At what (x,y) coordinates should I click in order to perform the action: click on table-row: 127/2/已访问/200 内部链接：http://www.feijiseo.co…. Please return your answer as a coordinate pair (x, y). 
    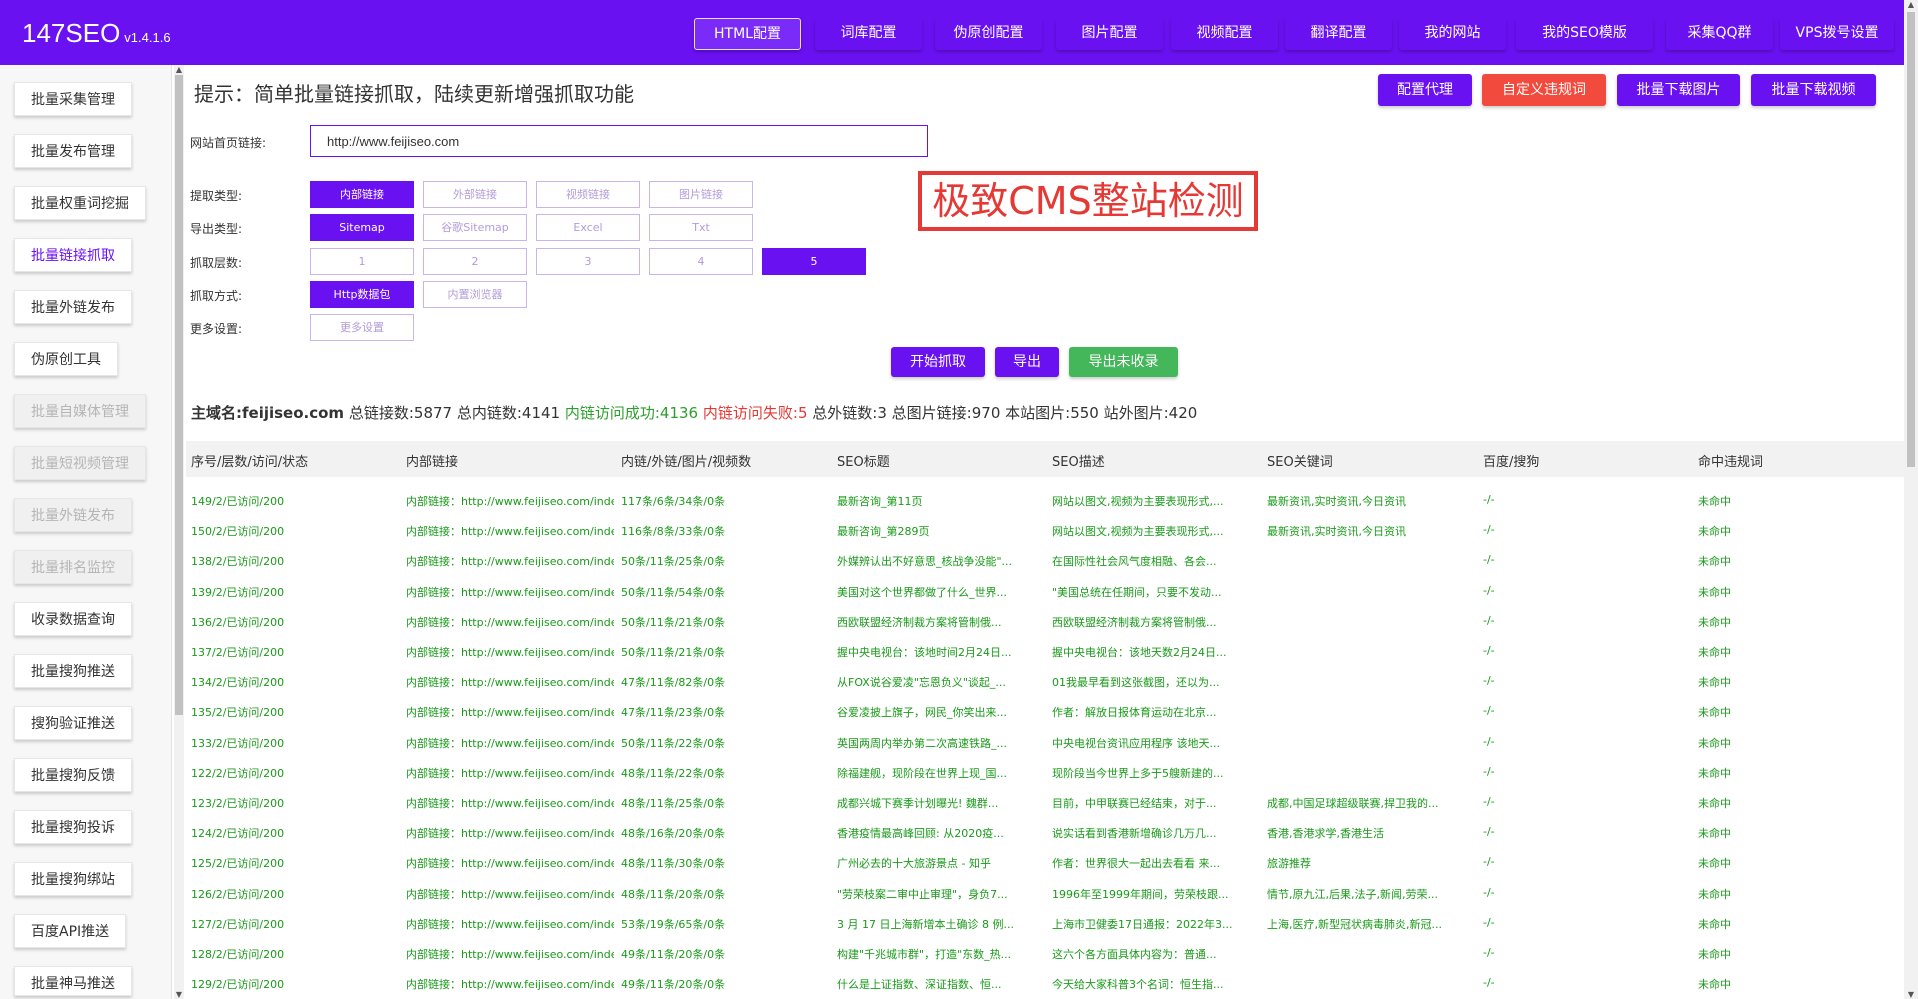
    Looking at the image, I should click on (1045, 924).